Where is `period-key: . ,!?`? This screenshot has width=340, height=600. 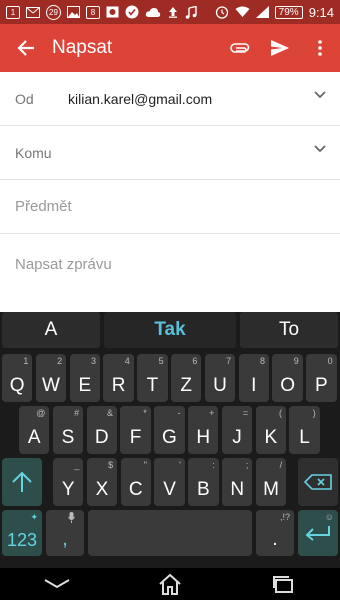
period-key: . ,!? is located at coordinates (275, 533).